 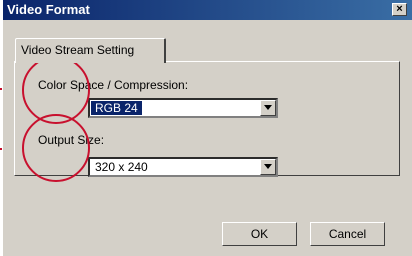 What do you see at coordinates (207, 10) in the screenshot?
I see `title-bar: Video Format ×` at bounding box center [207, 10].